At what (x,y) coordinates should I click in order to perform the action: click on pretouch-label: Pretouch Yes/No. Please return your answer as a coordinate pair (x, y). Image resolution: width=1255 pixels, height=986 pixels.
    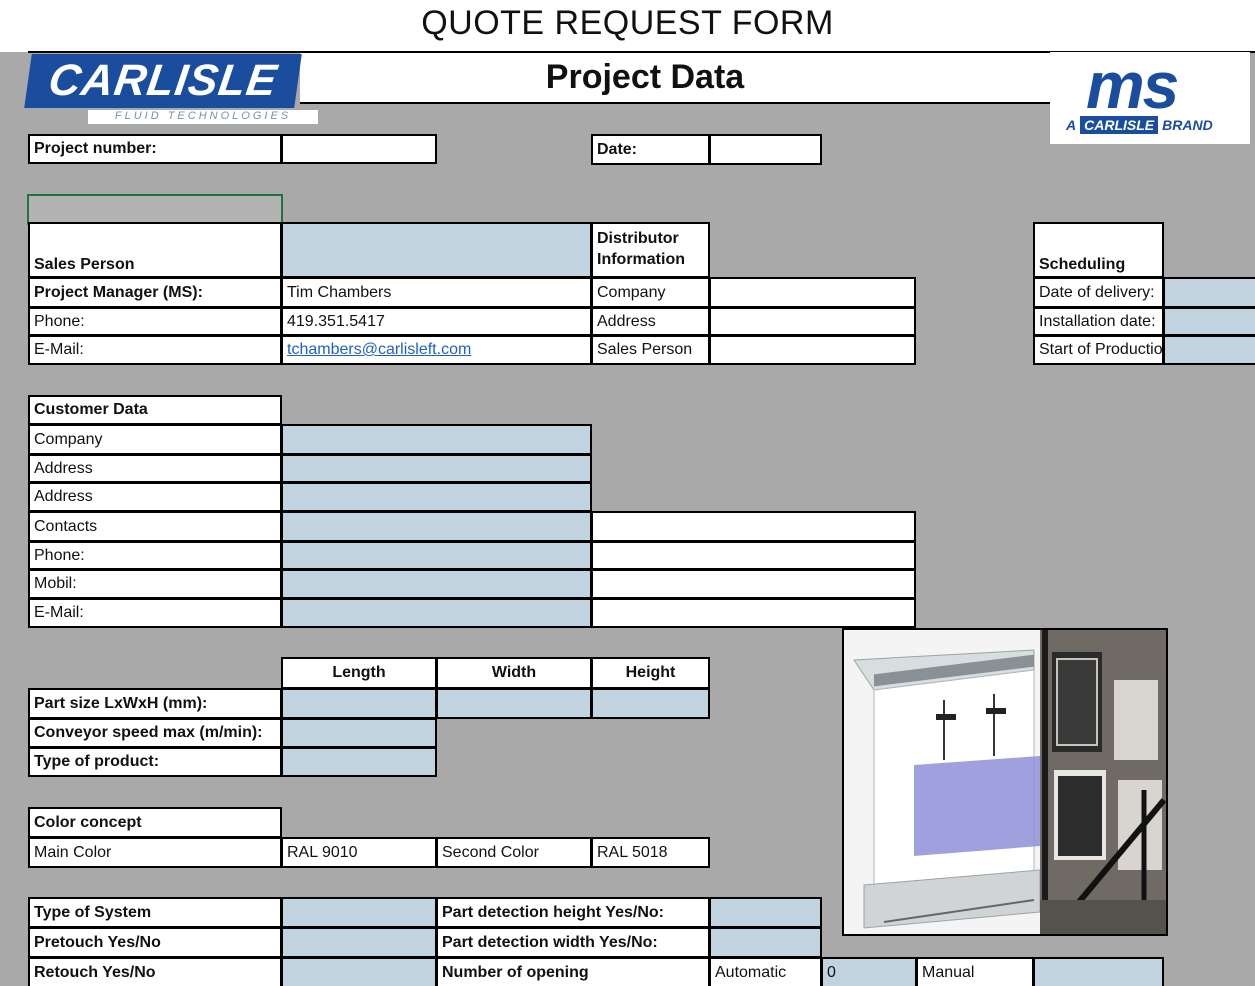
    Looking at the image, I should click on (155, 942).